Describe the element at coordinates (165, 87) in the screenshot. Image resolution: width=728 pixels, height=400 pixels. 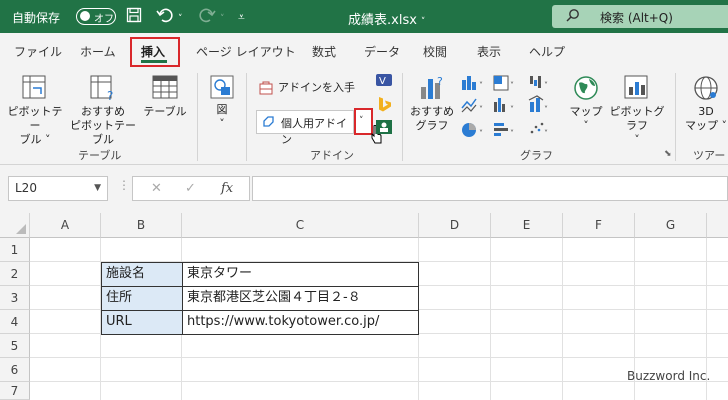
I see `table-icon` at that location.